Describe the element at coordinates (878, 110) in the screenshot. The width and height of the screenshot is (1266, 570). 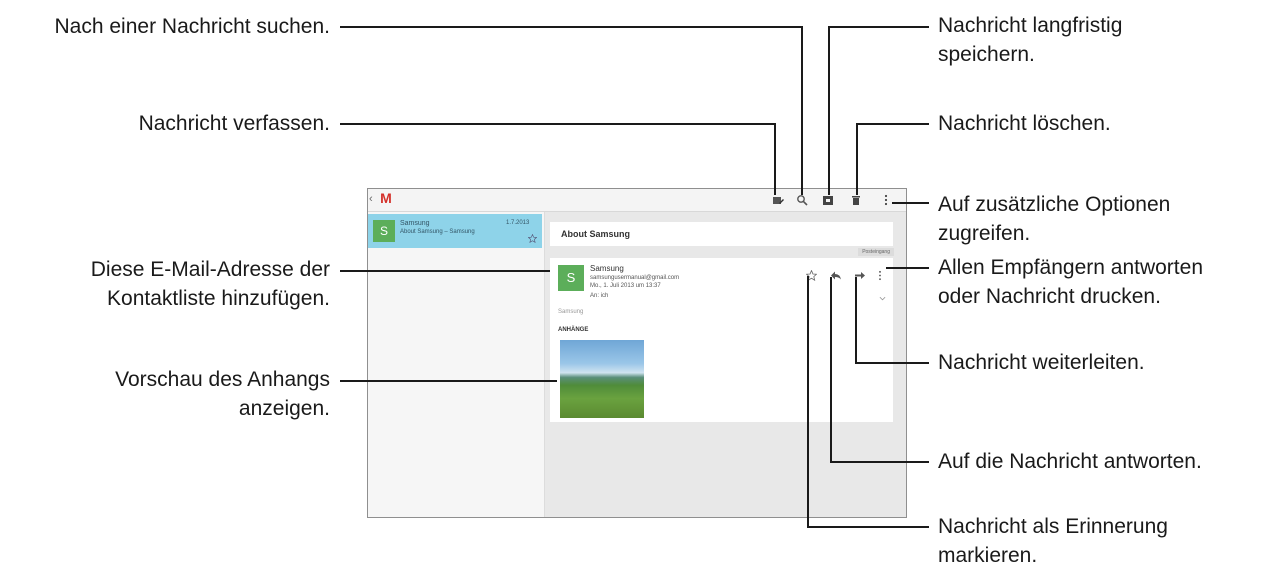
I see `callout-line-archive` at that location.